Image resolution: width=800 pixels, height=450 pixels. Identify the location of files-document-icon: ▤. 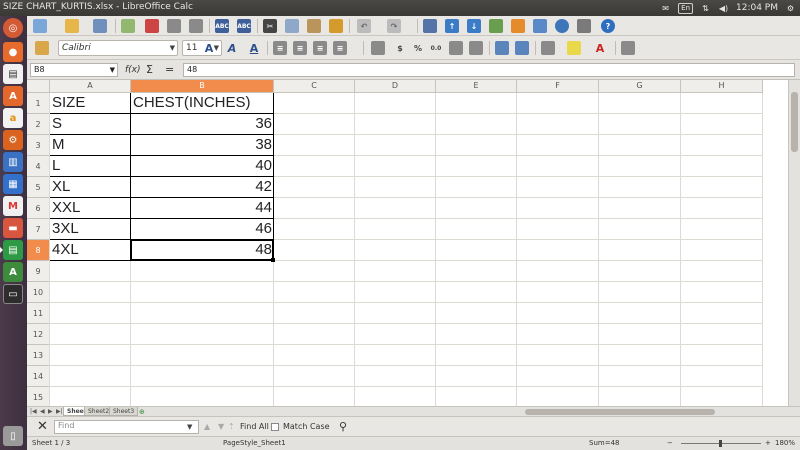
(13, 74).